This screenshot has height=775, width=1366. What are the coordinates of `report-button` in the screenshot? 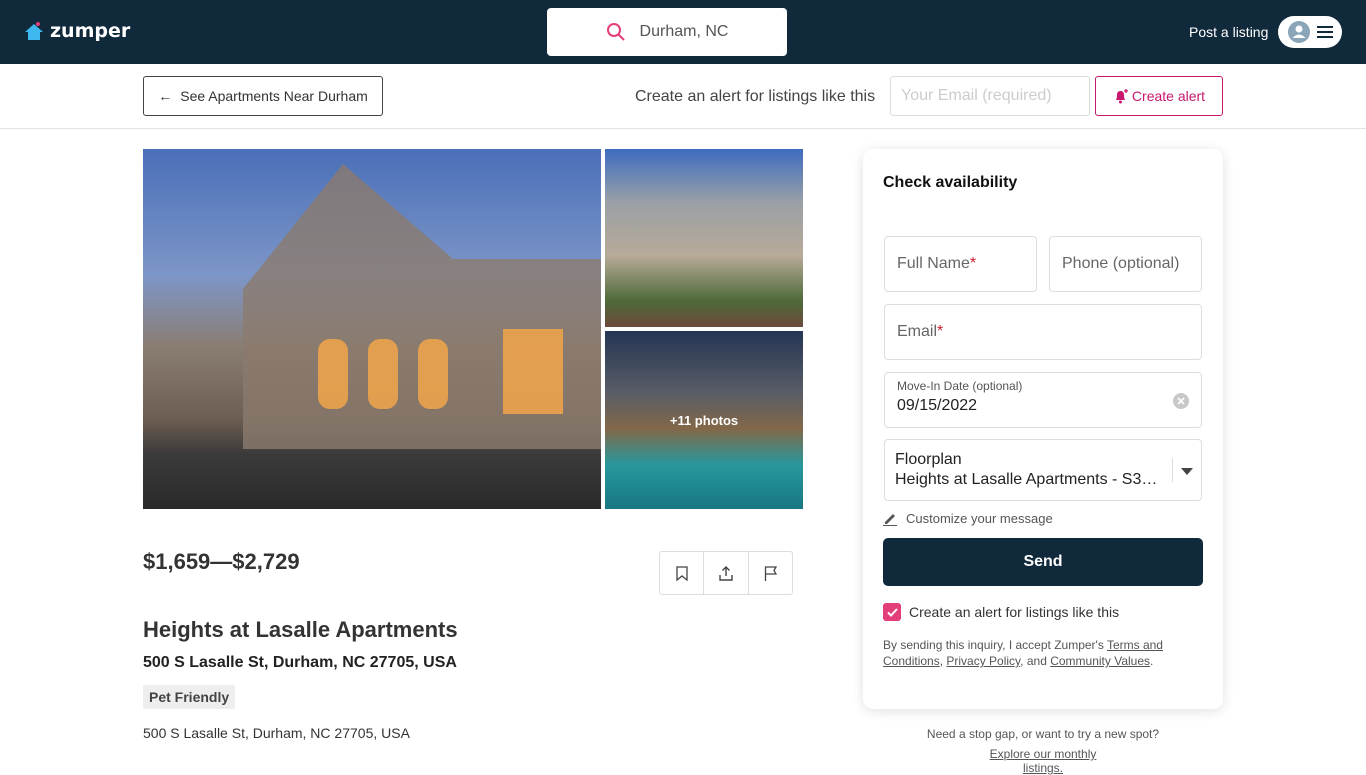 It's located at (770, 573).